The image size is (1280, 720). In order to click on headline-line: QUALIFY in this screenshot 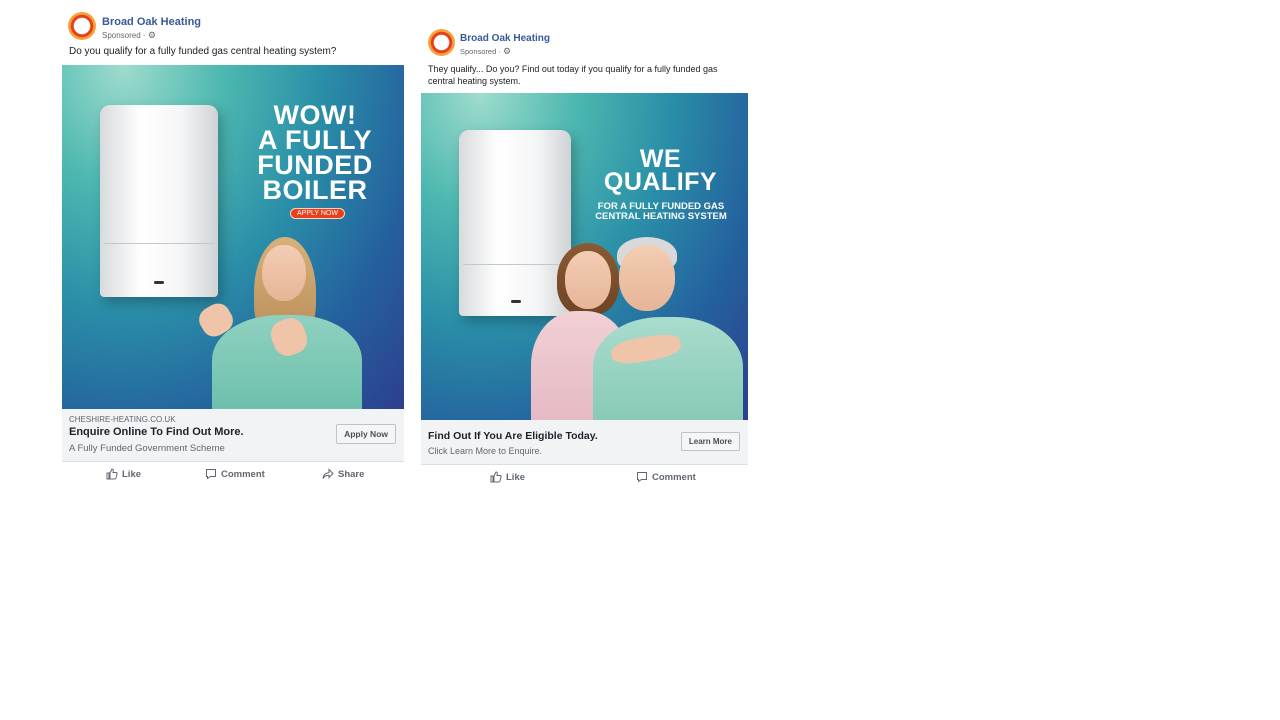, I will do `click(660, 182)`.